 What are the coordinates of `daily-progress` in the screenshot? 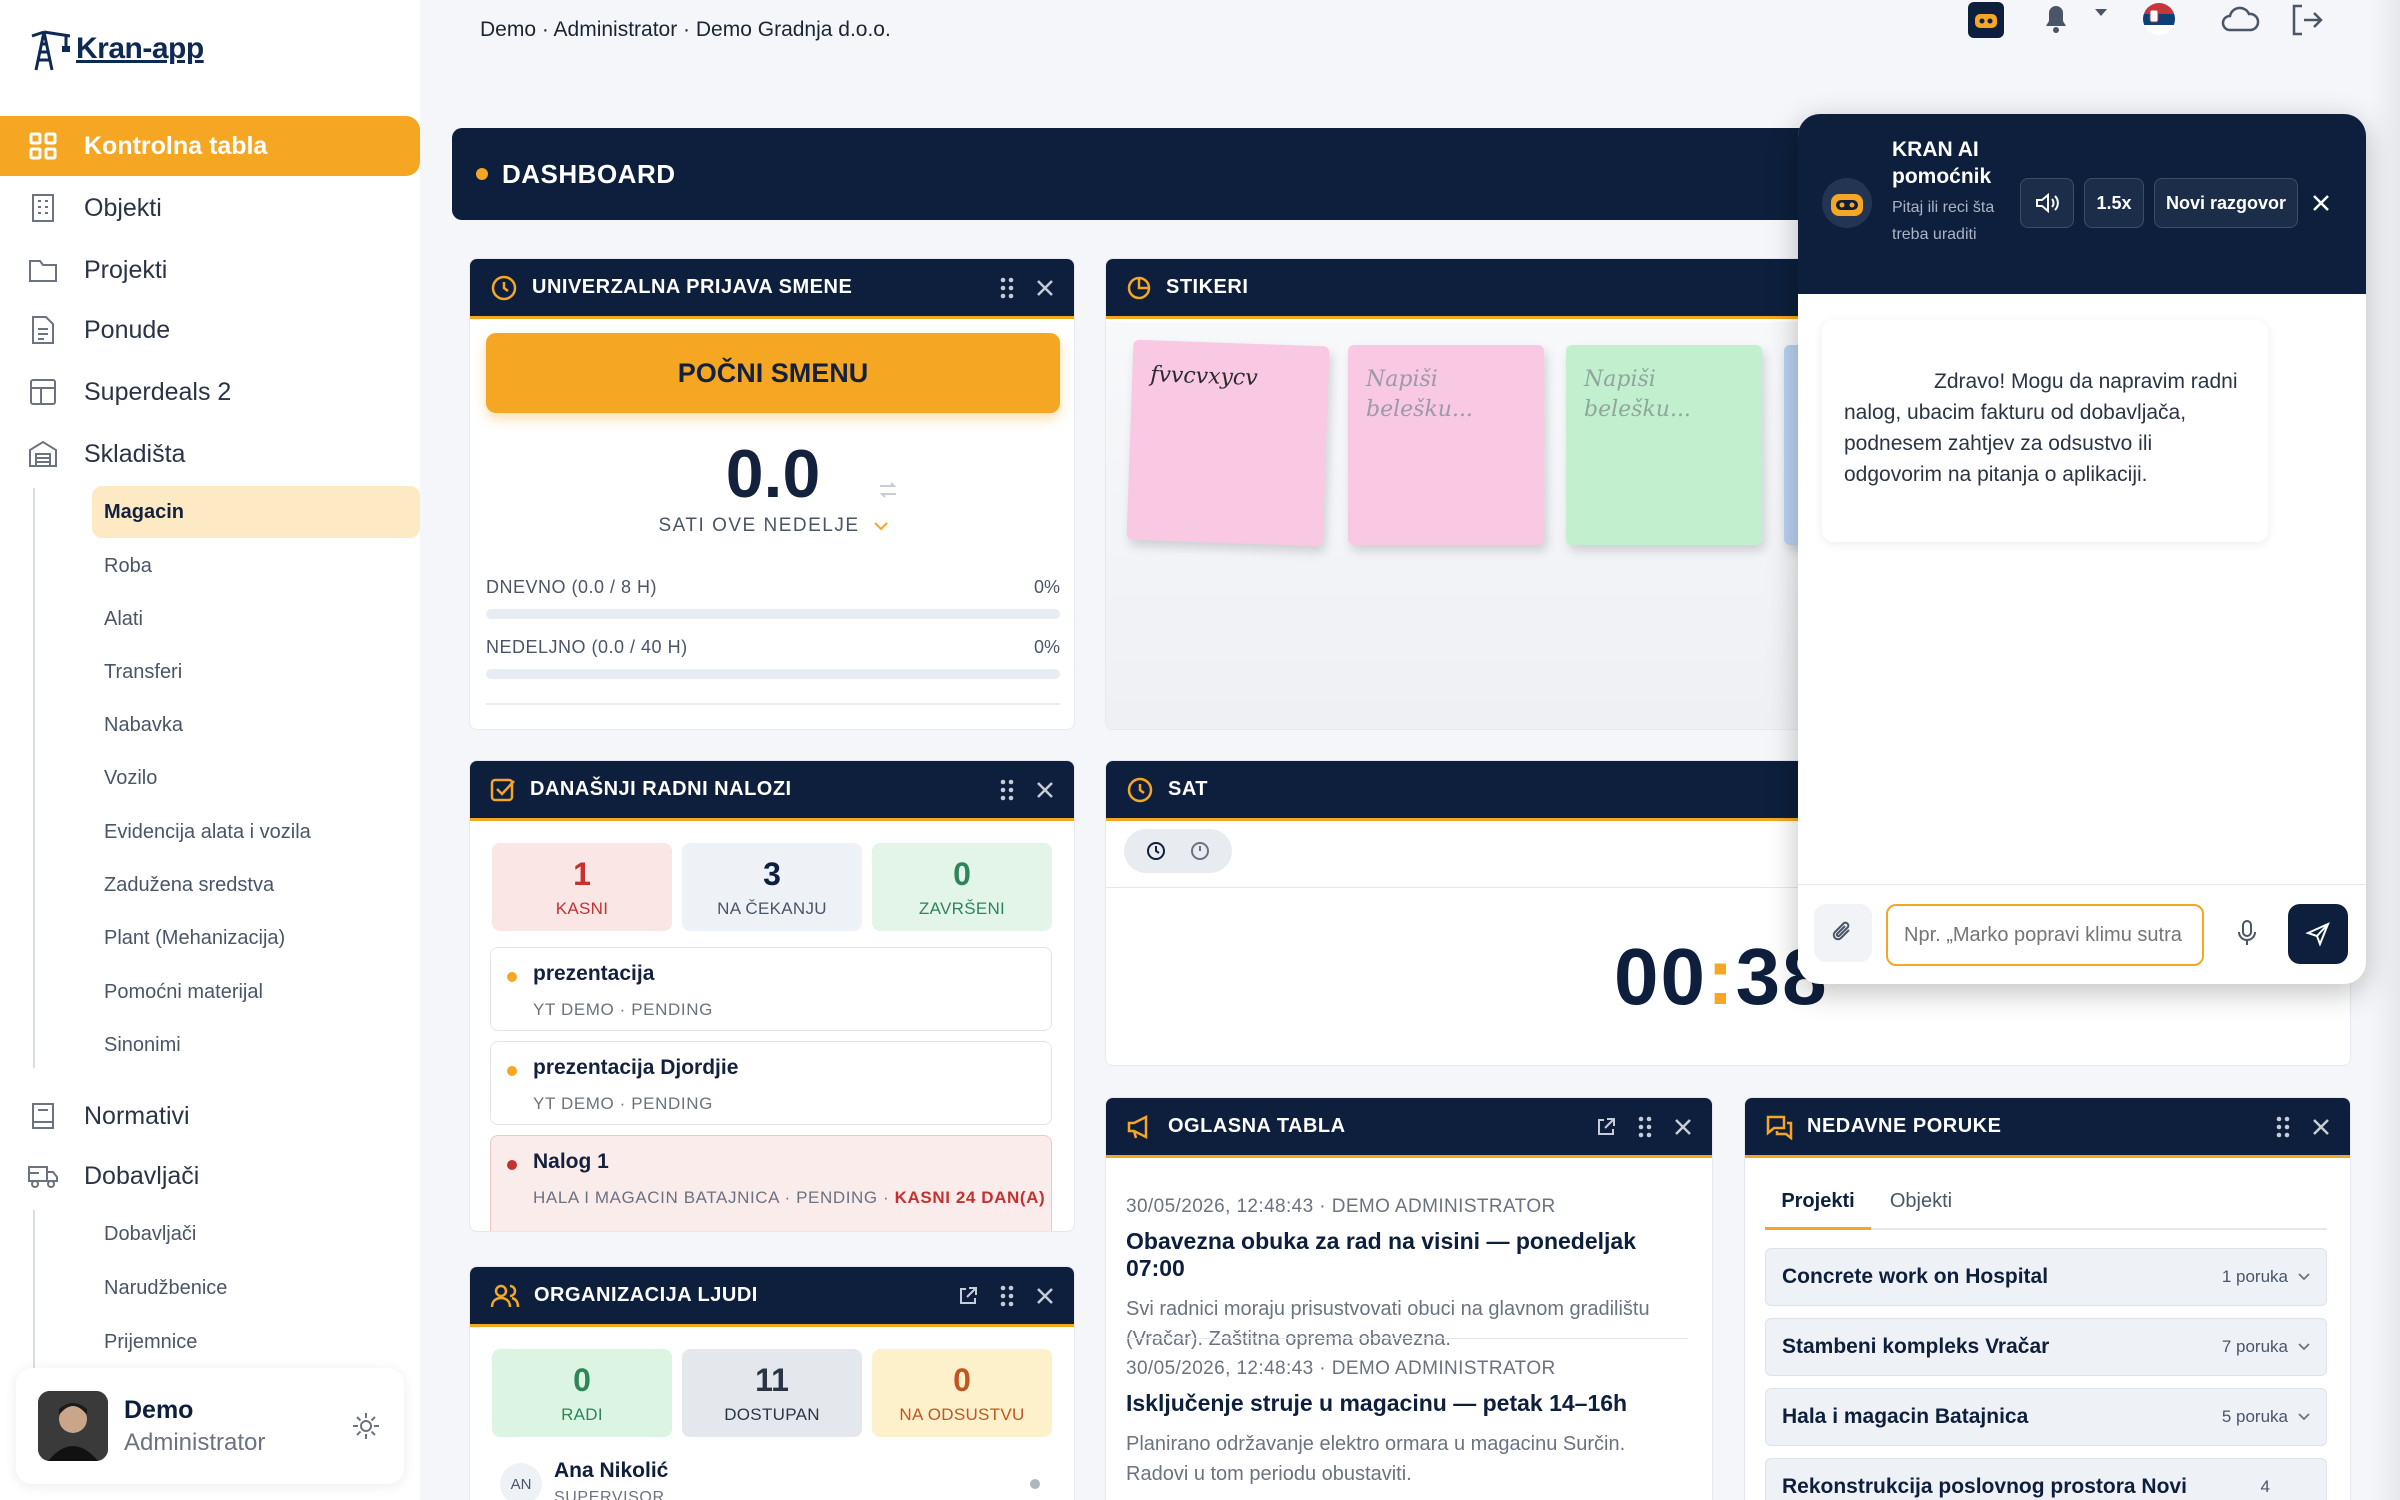 It's located at (773, 614).